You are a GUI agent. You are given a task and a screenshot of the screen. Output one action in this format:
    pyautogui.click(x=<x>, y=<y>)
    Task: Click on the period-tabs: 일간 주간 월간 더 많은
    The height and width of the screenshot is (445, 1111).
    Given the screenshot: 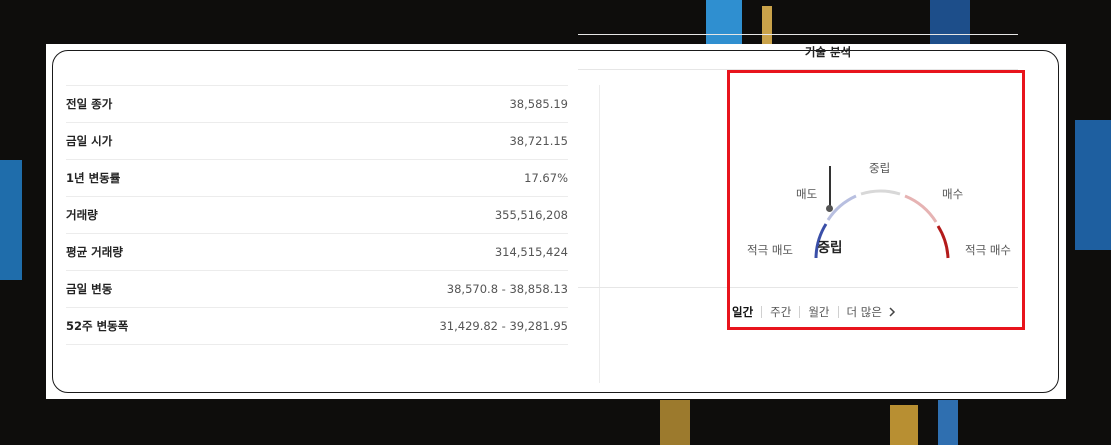 What is the action you would take?
    pyautogui.click(x=818, y=312)
    